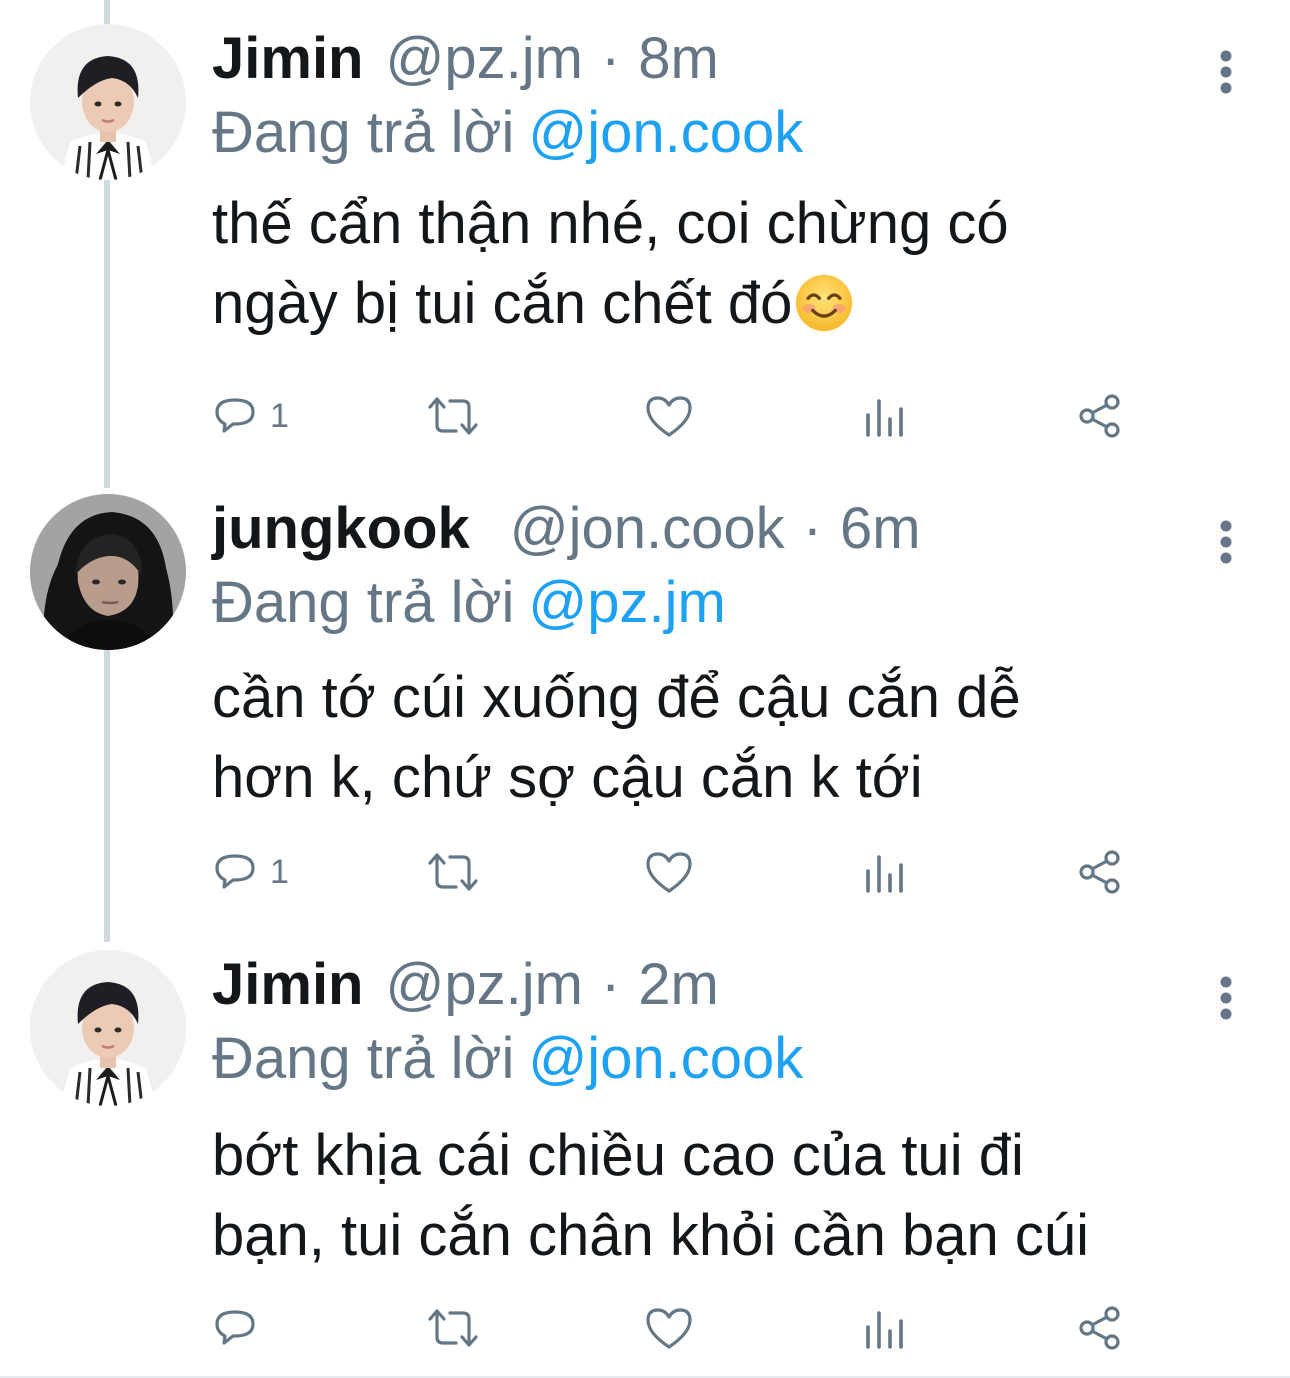  I want to click on tweet-header: Jimin @pz.jm · 8m, so click(465, 59).